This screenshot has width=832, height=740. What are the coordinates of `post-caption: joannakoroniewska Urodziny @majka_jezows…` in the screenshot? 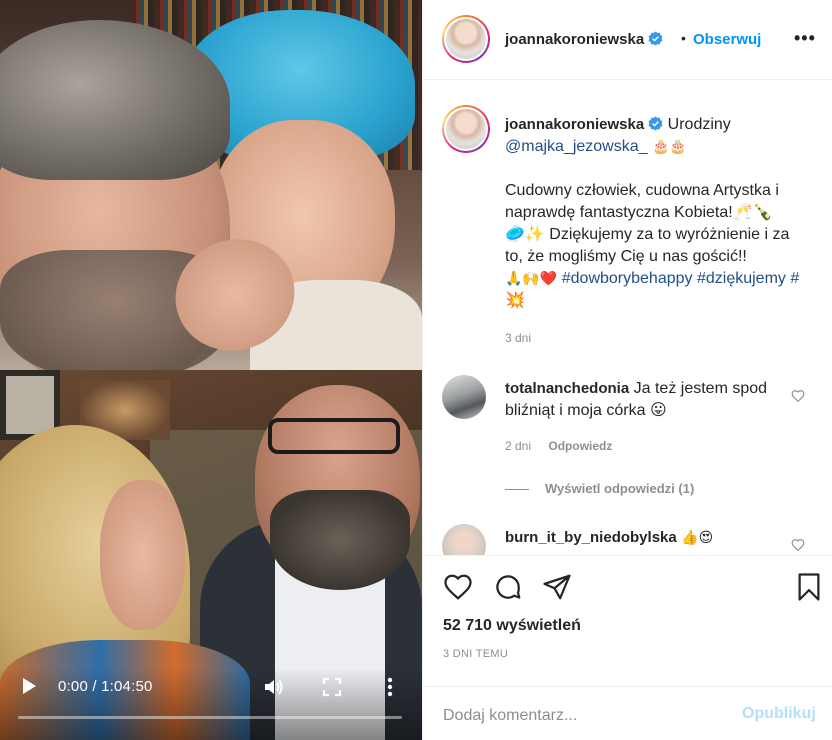 It's located at (655, 213).